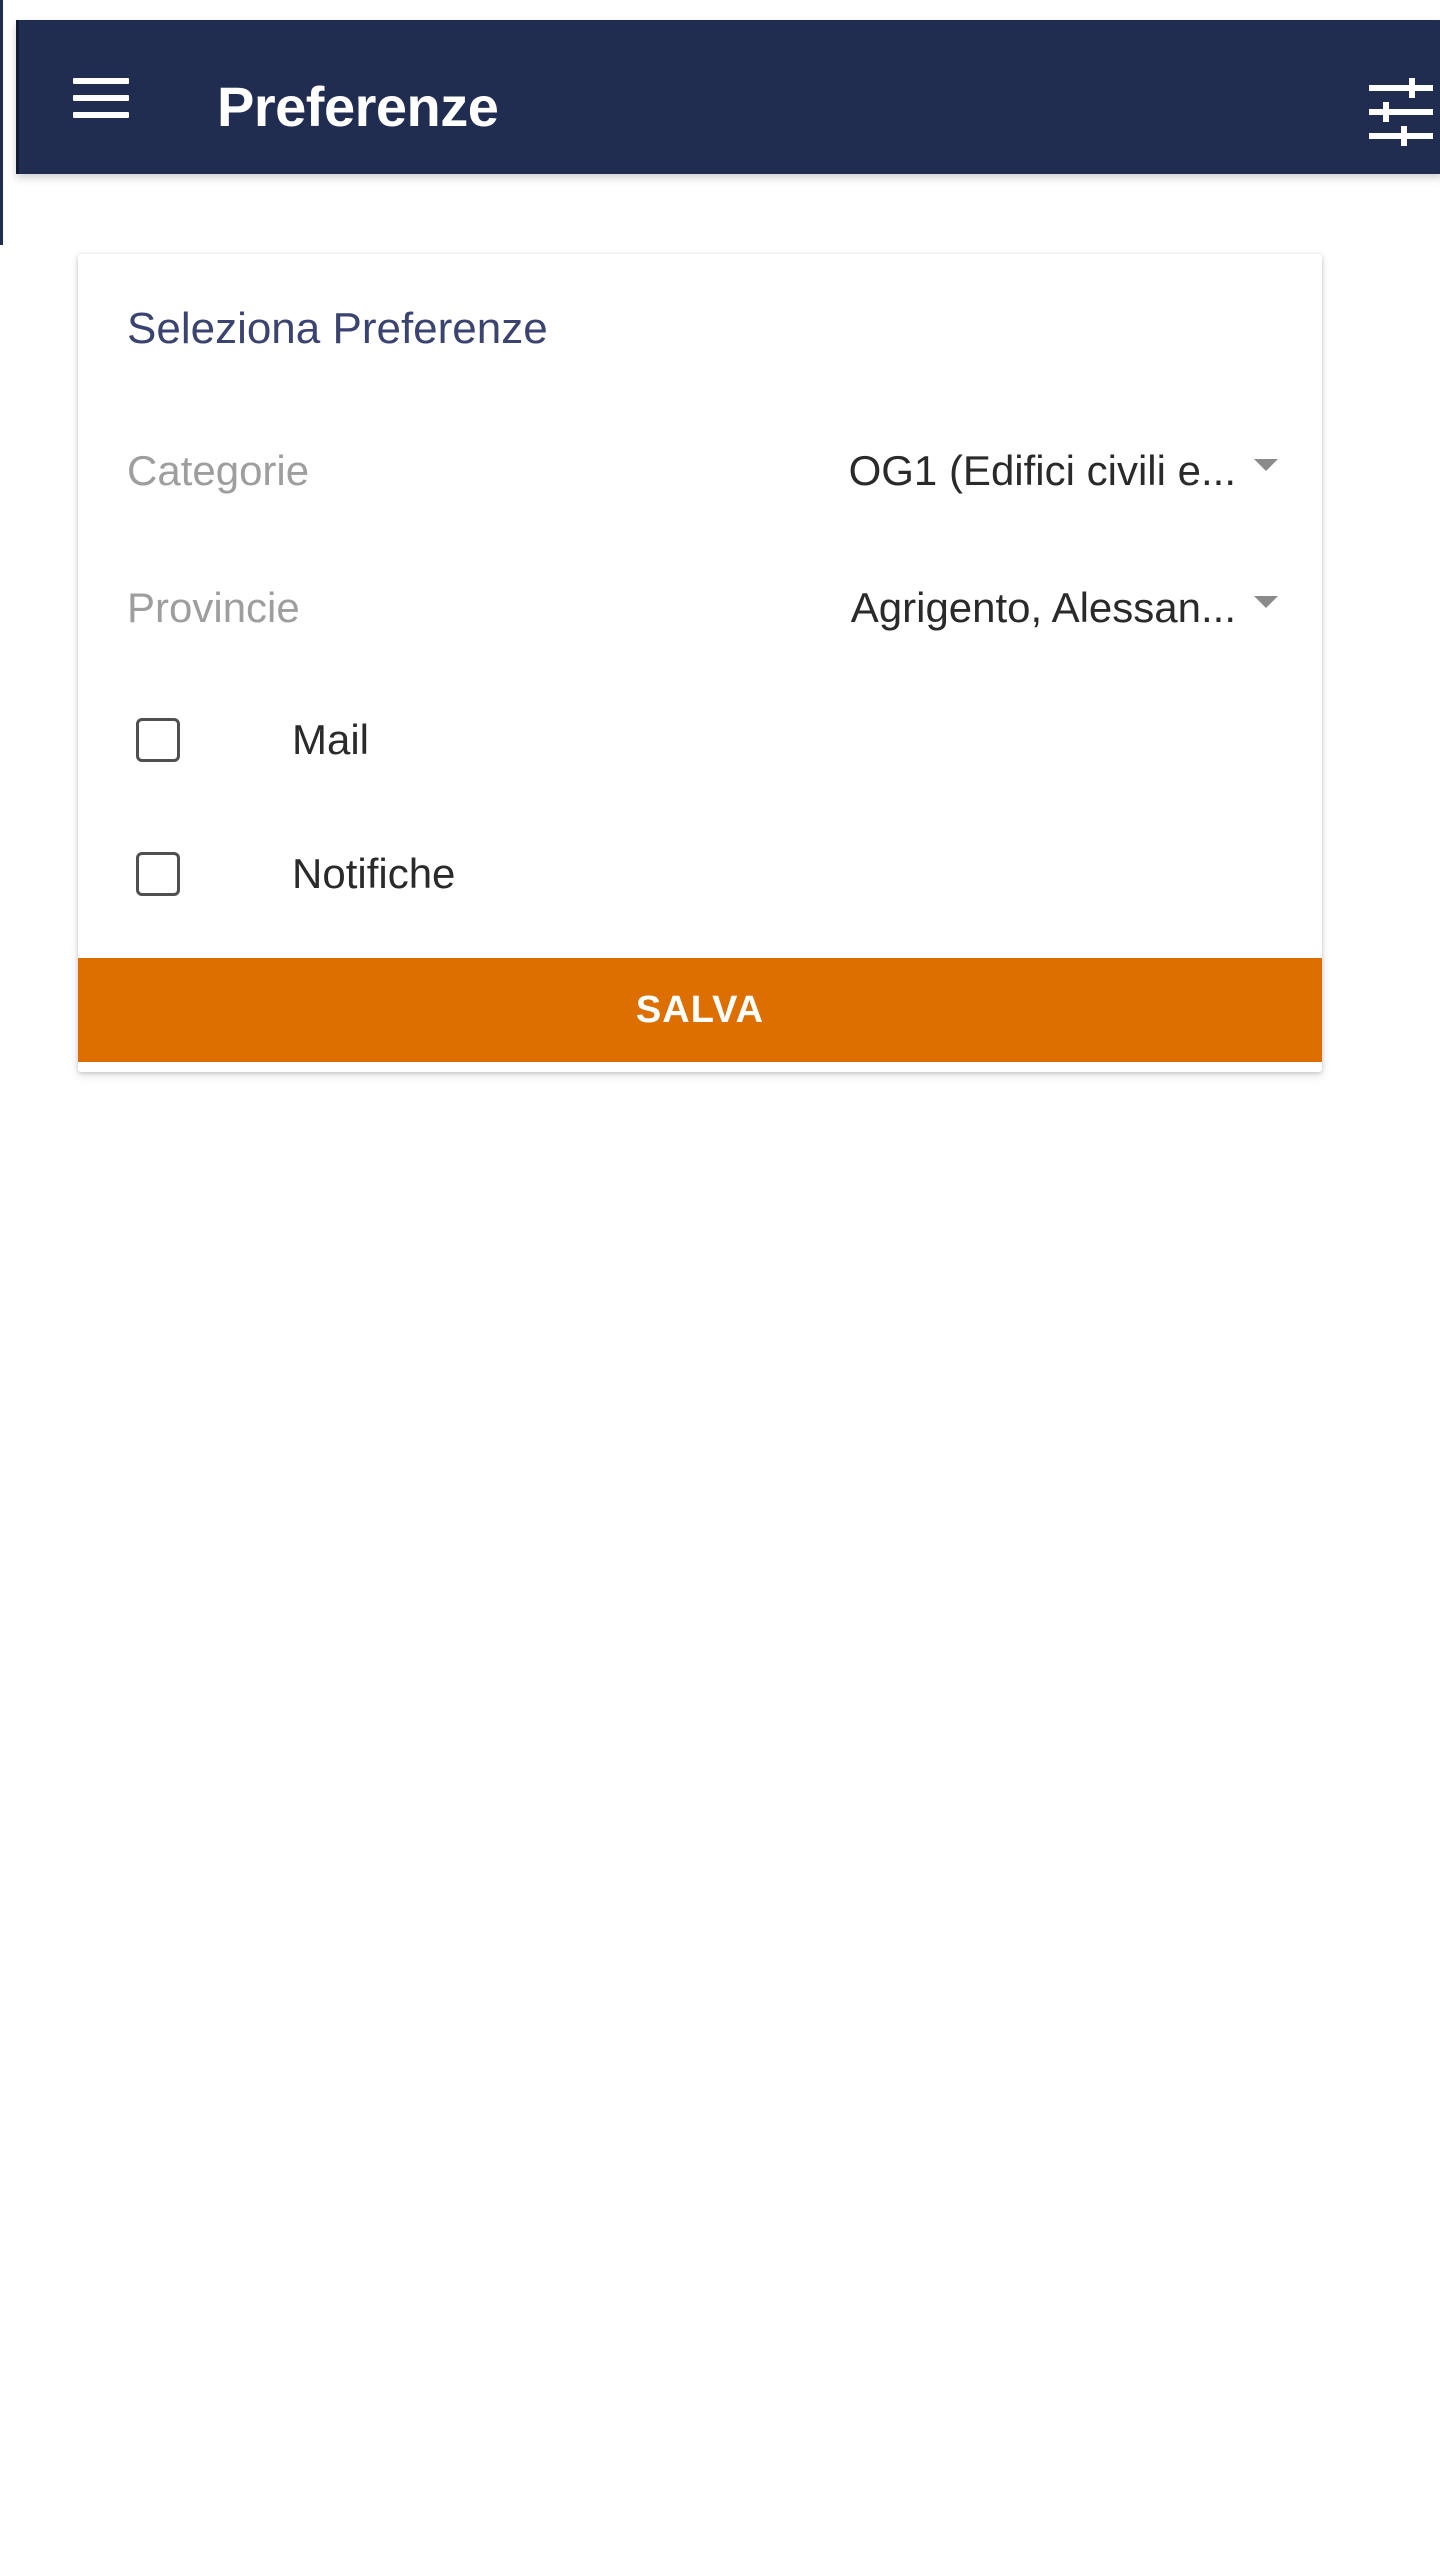  Describe the element at coordinates (700, 743) in the screenshot. I see `mail-checkbox-row: Mail` at that location.